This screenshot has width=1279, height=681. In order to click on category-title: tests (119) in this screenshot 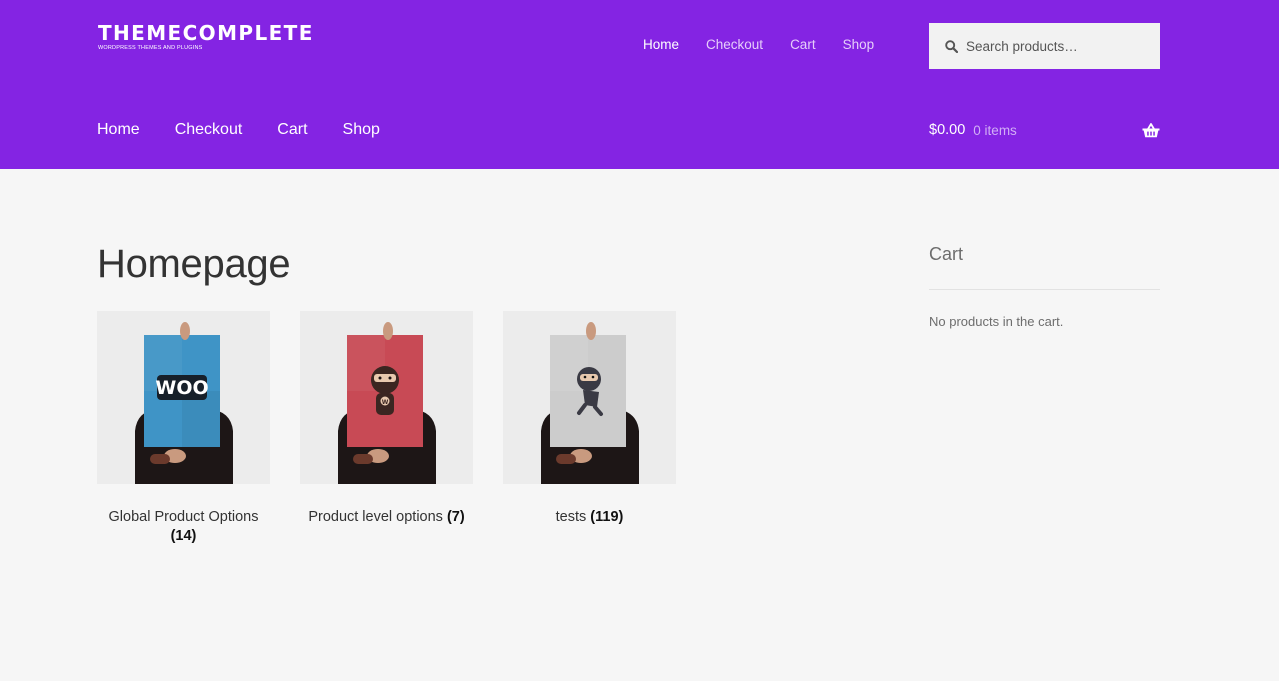, I will do `click(589, 517)`.